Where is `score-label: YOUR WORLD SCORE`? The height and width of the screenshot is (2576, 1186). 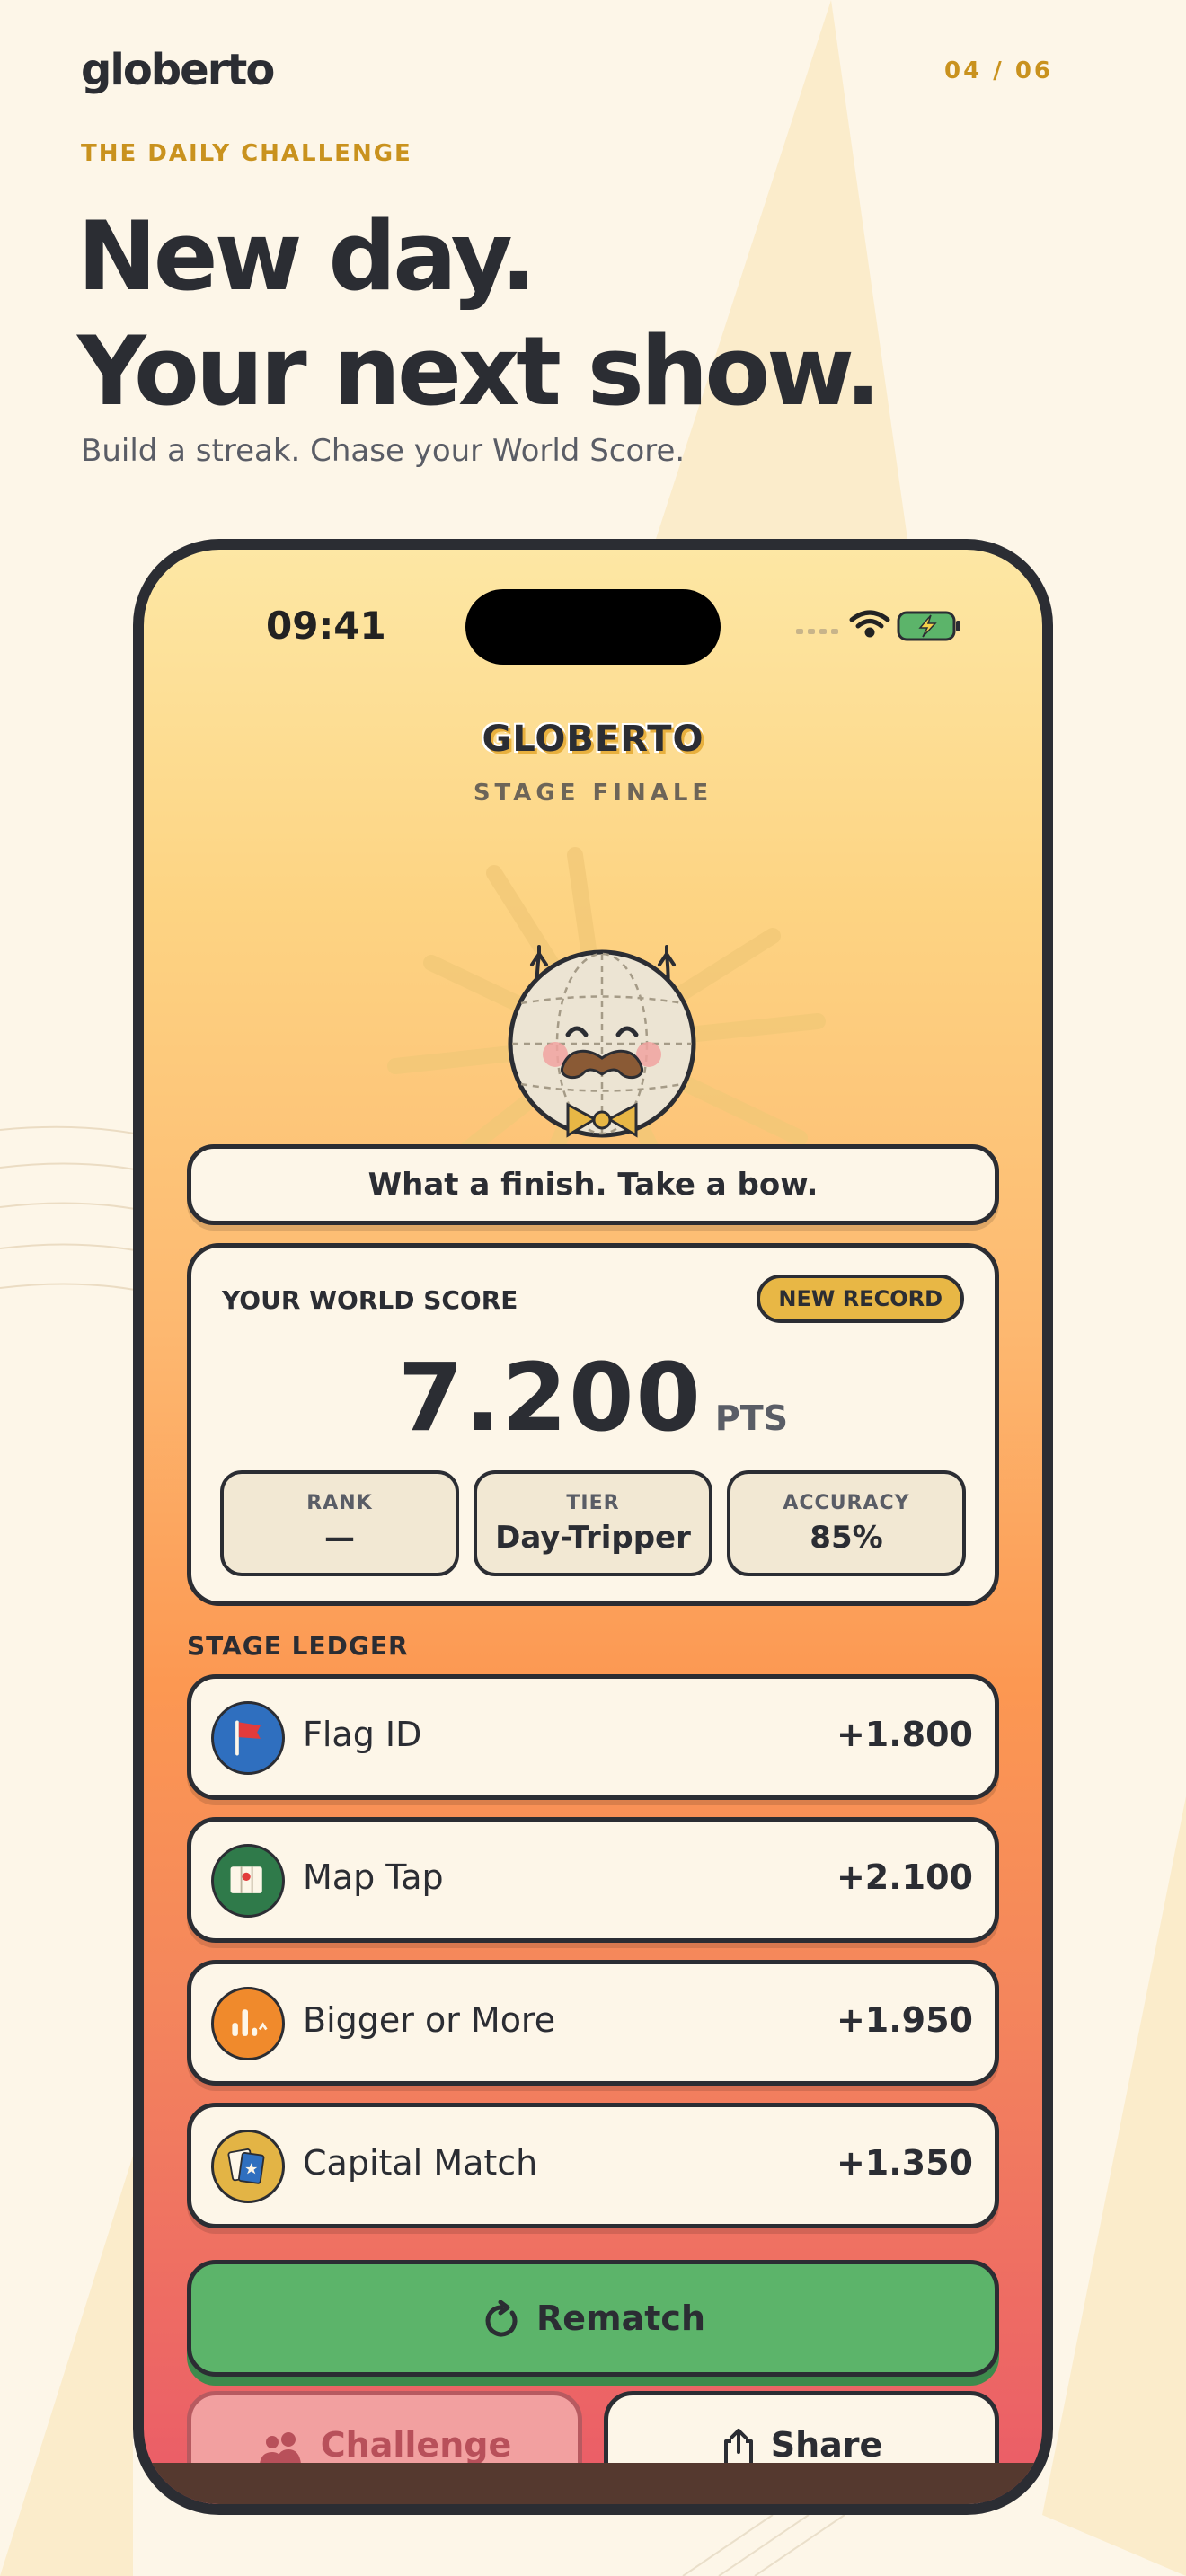
score-label: YOUR WORLD SCORE is located at coordinates (370, 1300).